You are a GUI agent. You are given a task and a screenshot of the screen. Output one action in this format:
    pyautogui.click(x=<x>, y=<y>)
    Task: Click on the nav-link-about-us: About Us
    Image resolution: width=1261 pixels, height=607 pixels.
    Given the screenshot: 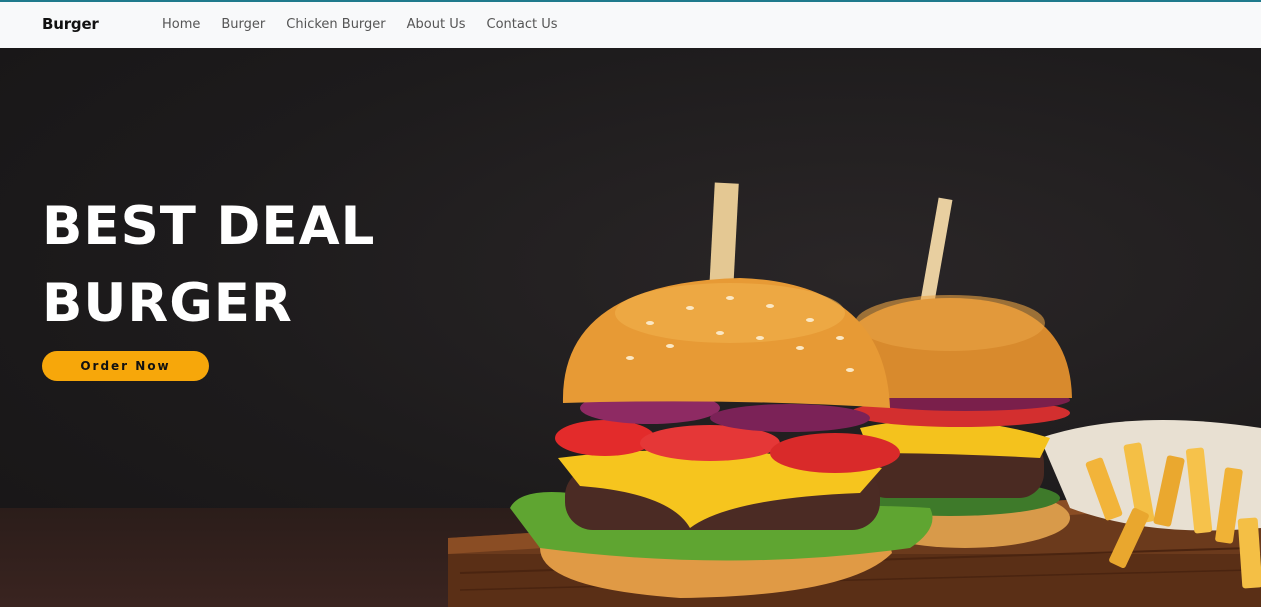 What is the action you would take?
    pyautogui.click(x=436, y=24)
    